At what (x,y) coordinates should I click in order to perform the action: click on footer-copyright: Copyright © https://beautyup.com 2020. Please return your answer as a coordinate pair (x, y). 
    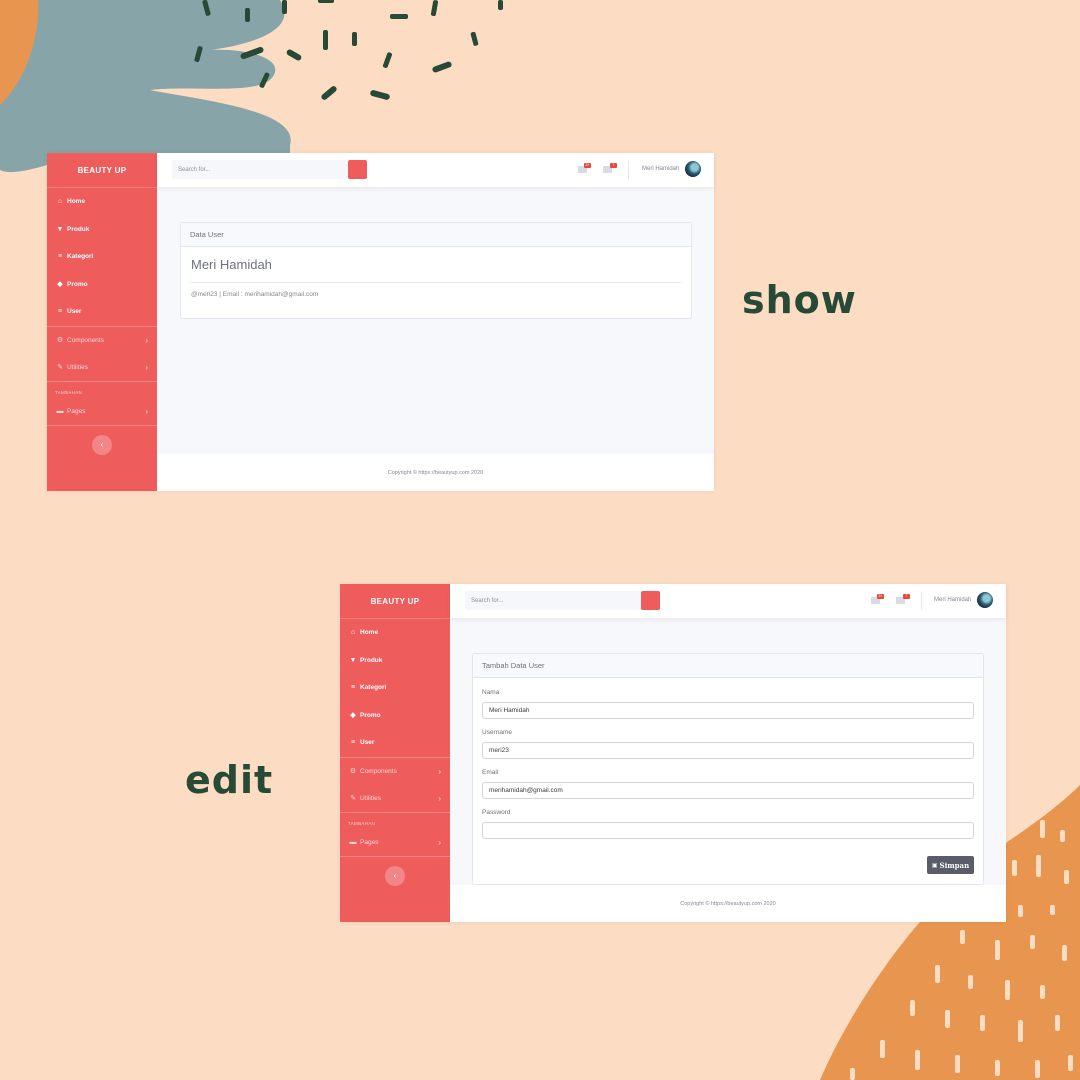
    Looking at the image, I should click on (435, 472).